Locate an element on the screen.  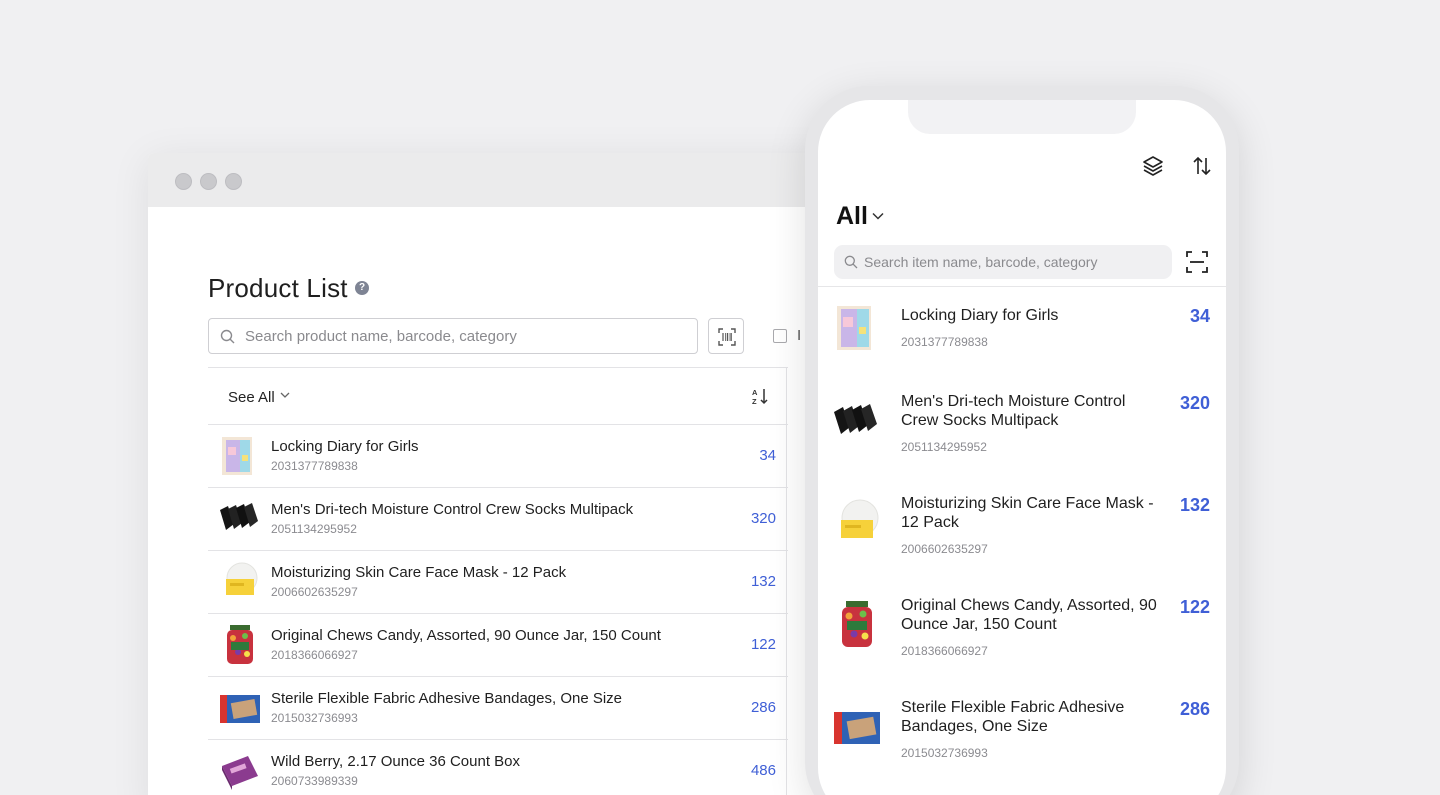
help-icon: ? is located at coordinates (362, 288).